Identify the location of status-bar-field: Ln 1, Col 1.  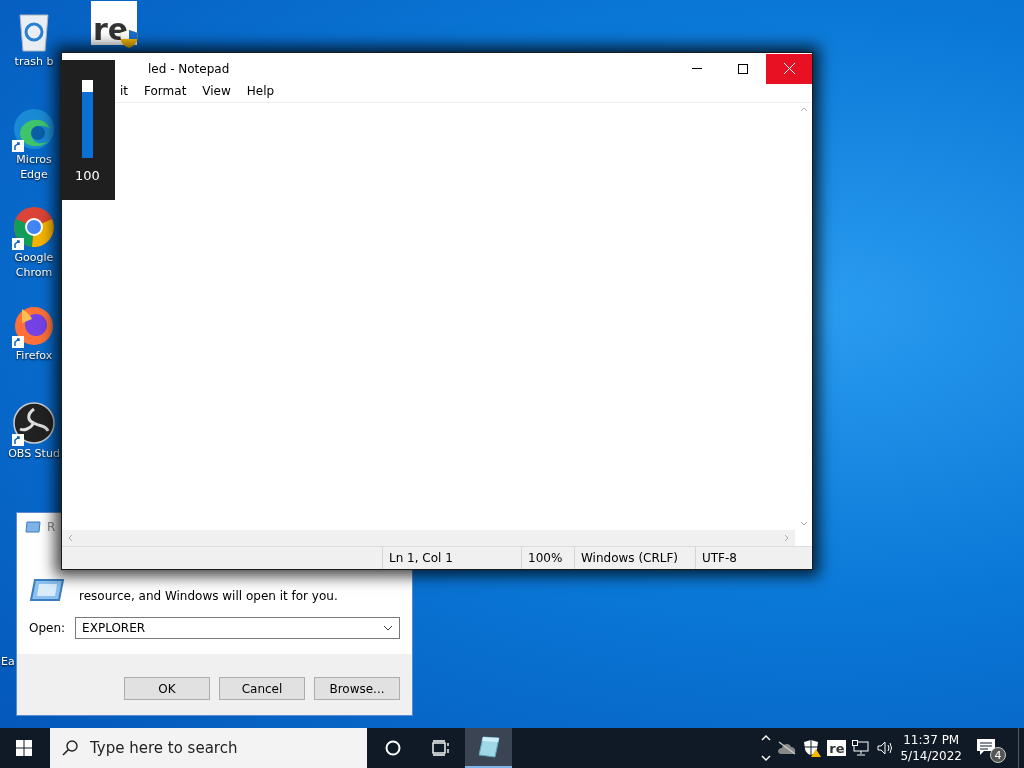
(451, 558).